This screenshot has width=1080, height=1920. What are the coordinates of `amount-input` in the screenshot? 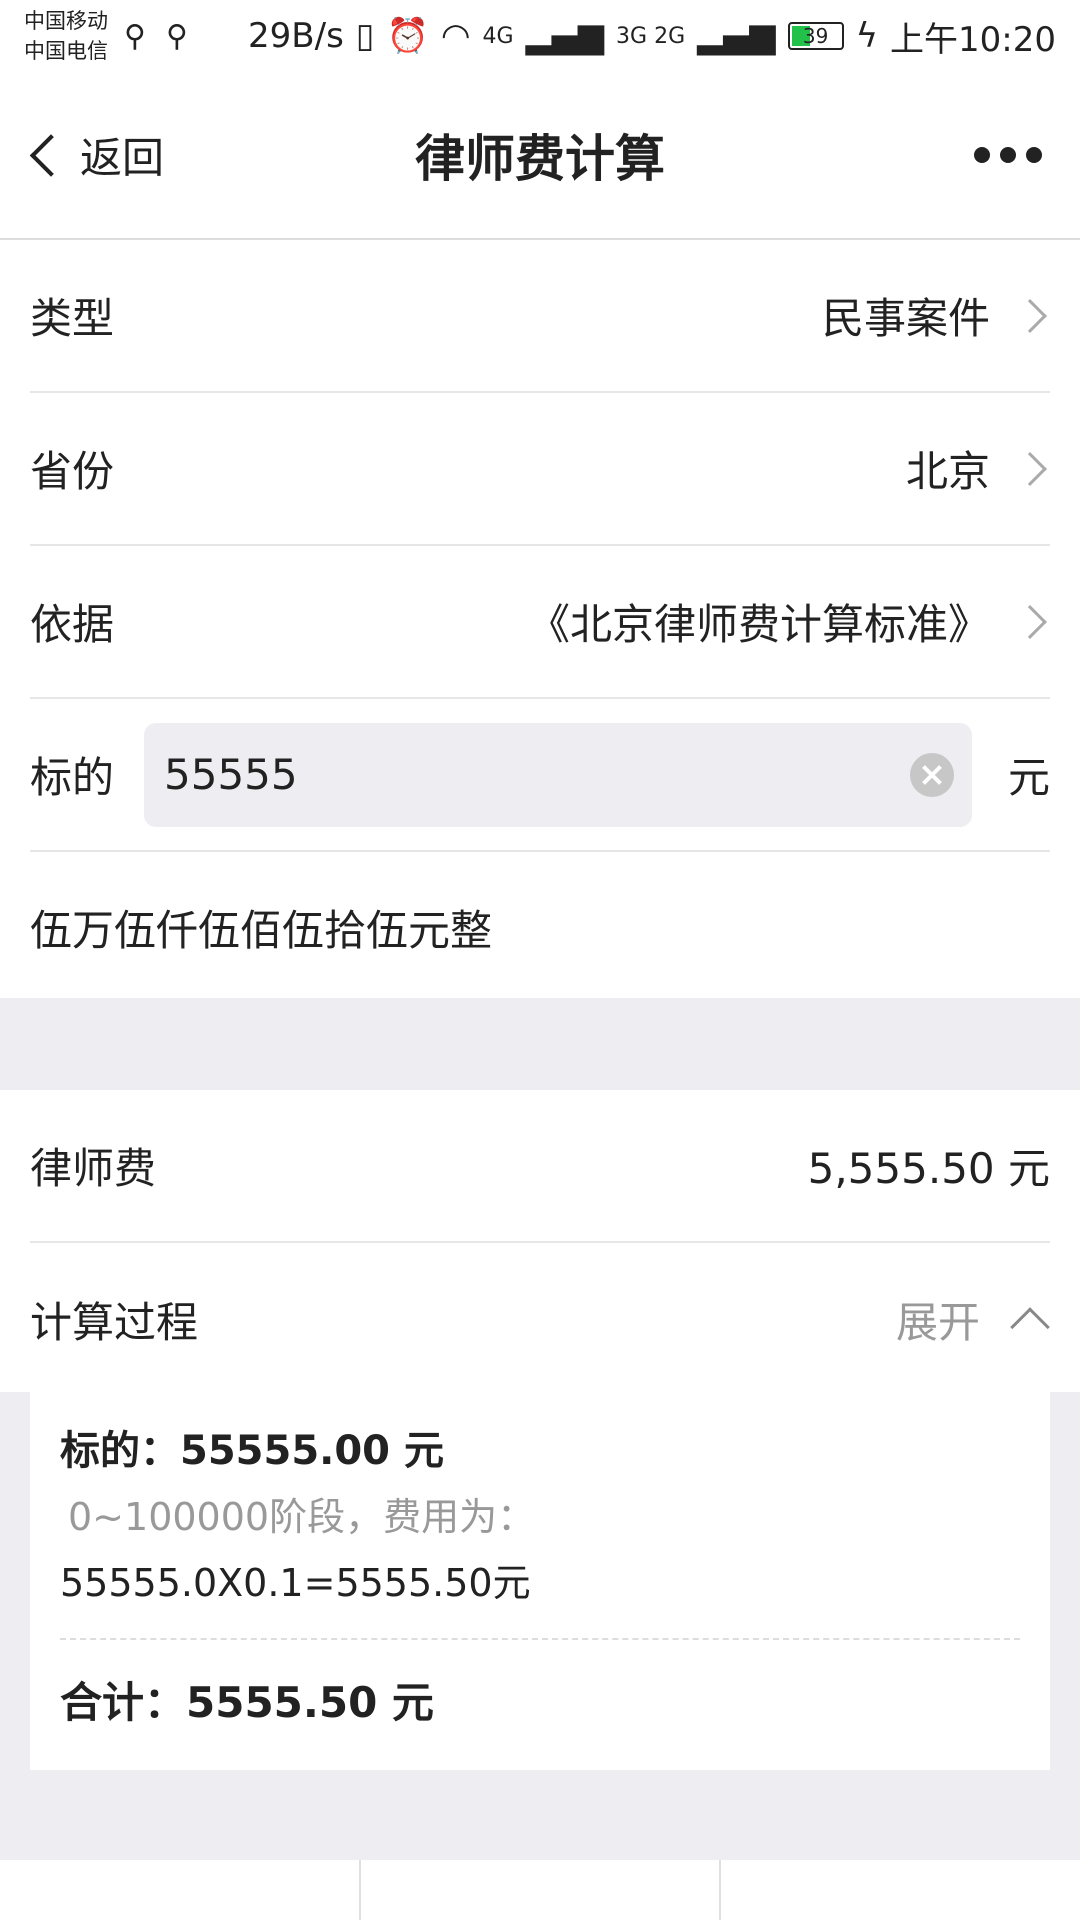 It's located at (536, 774).